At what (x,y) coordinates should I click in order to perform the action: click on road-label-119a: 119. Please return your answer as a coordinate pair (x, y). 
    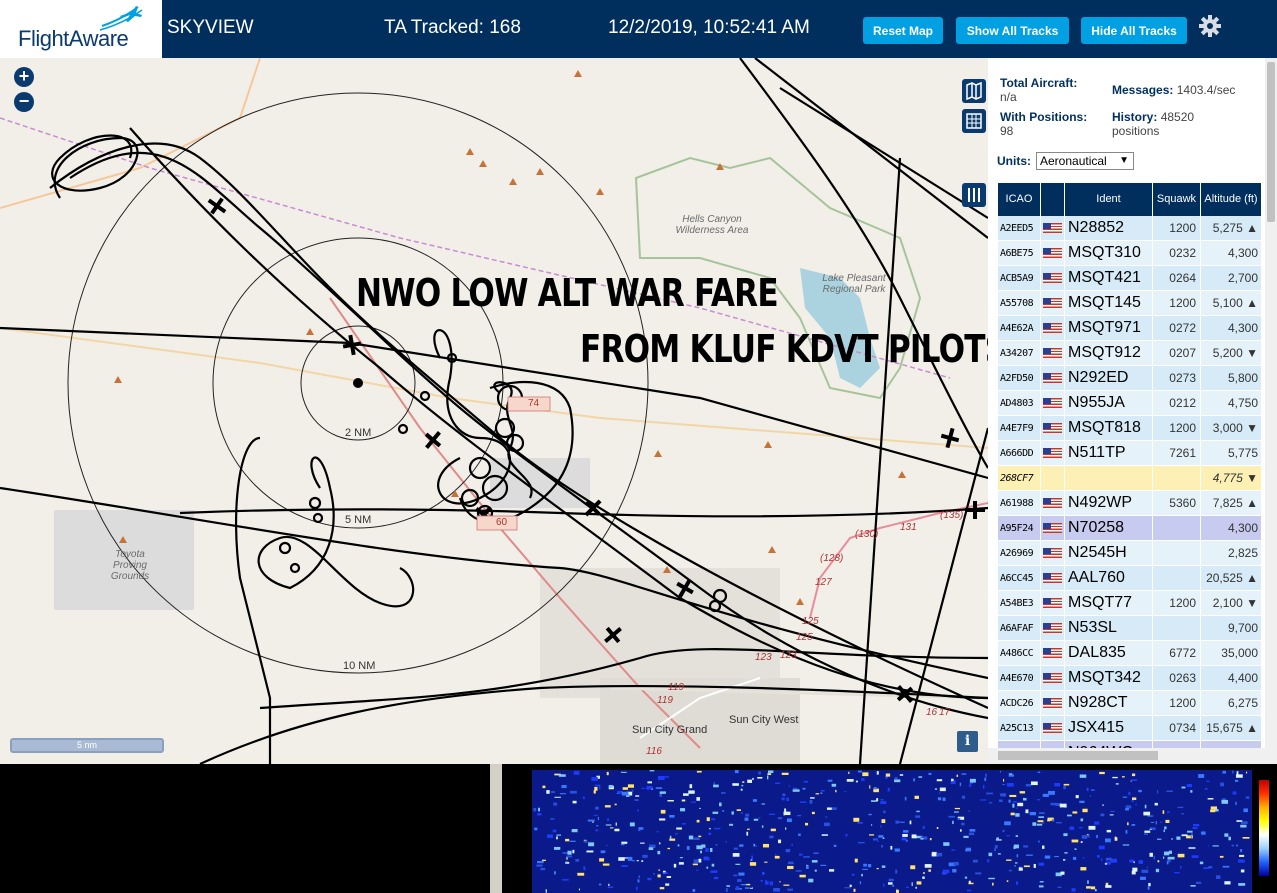
    Looking at the image, I should click on (676, 687).